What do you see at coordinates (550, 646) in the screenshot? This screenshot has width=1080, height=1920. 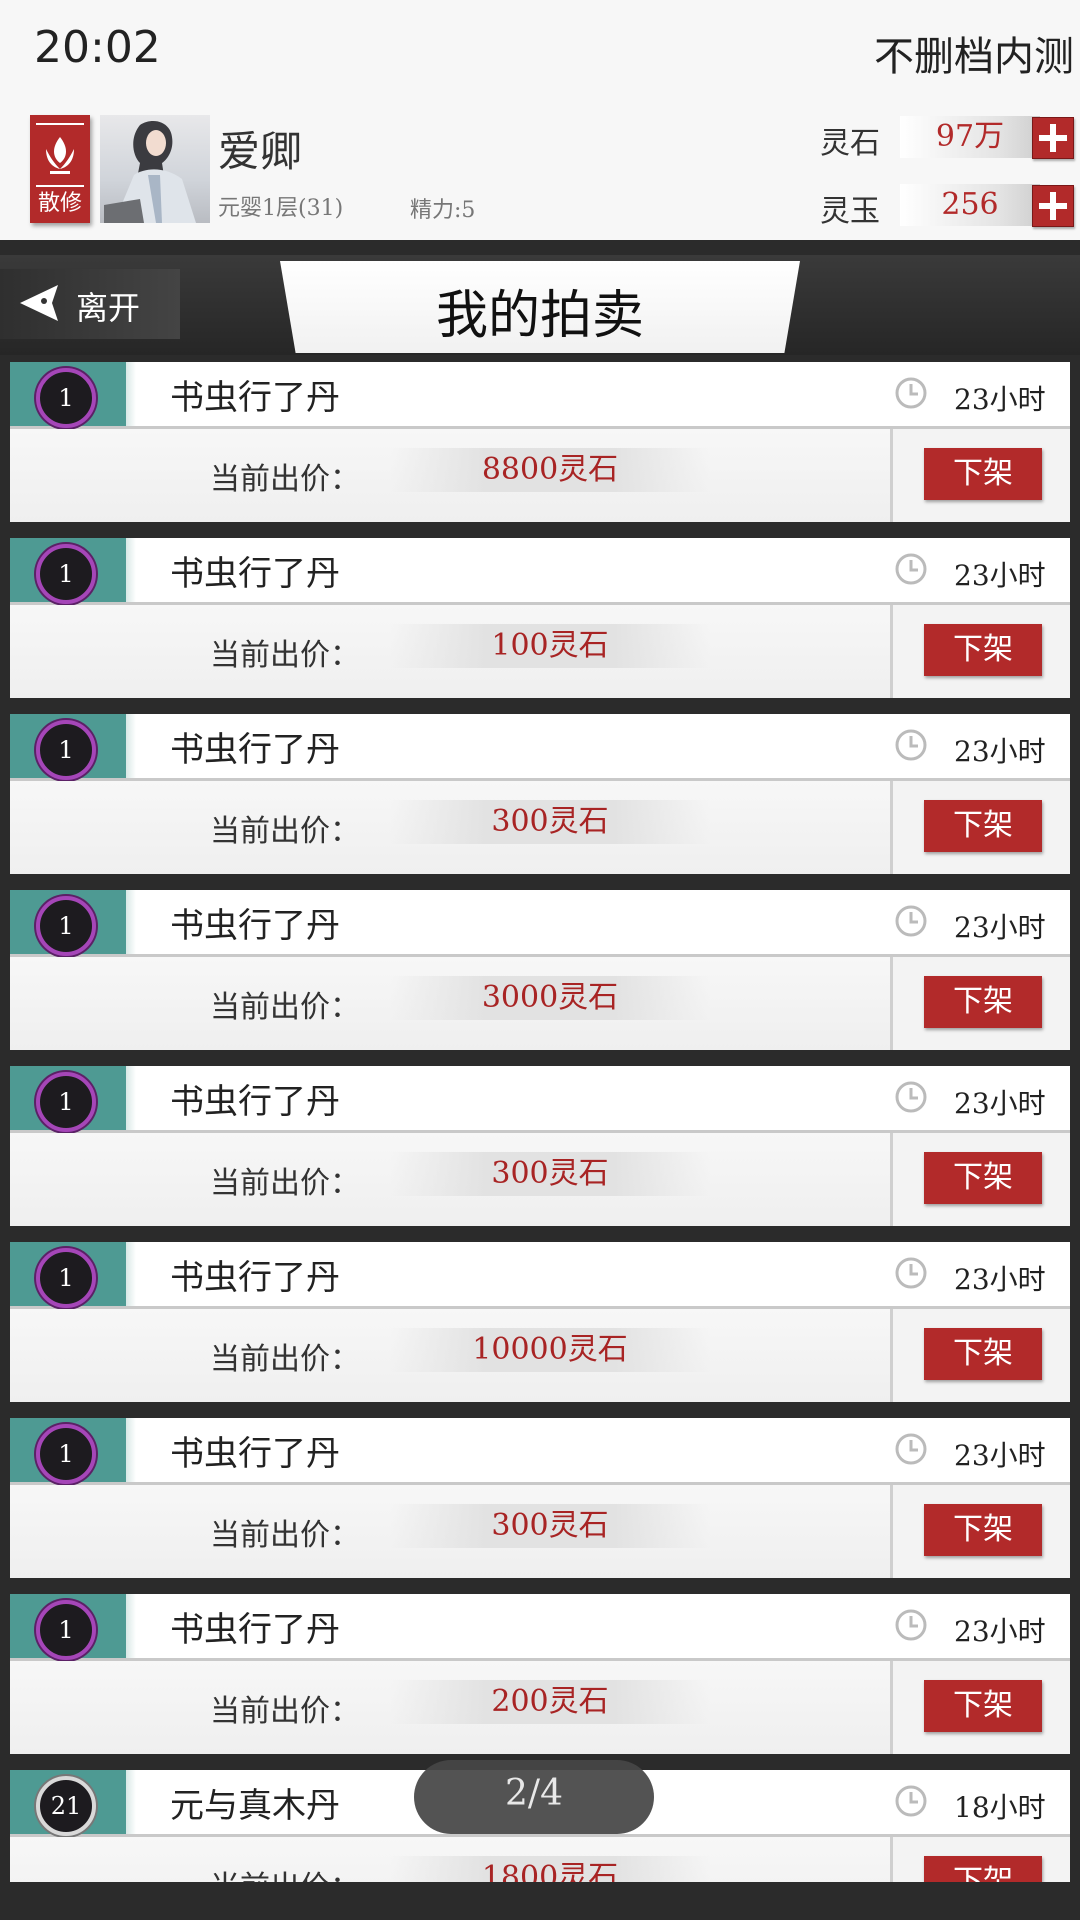 I see `current-bid: 100灵石` at bounding box center [550, 646].